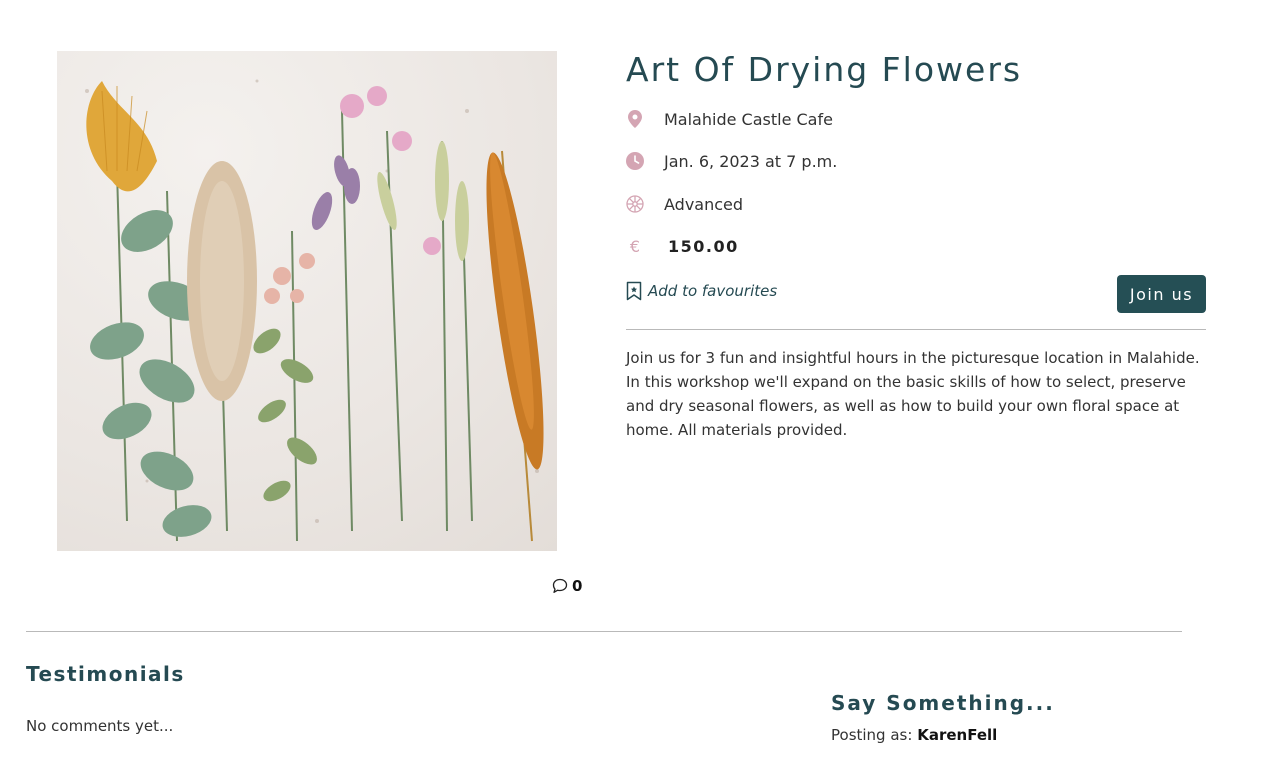 The height and width of the screenshot is (767, 1283). Describe the element at coordinates (957, 735) in the screenshot. I see `posting-username: KarenFell` at that location.